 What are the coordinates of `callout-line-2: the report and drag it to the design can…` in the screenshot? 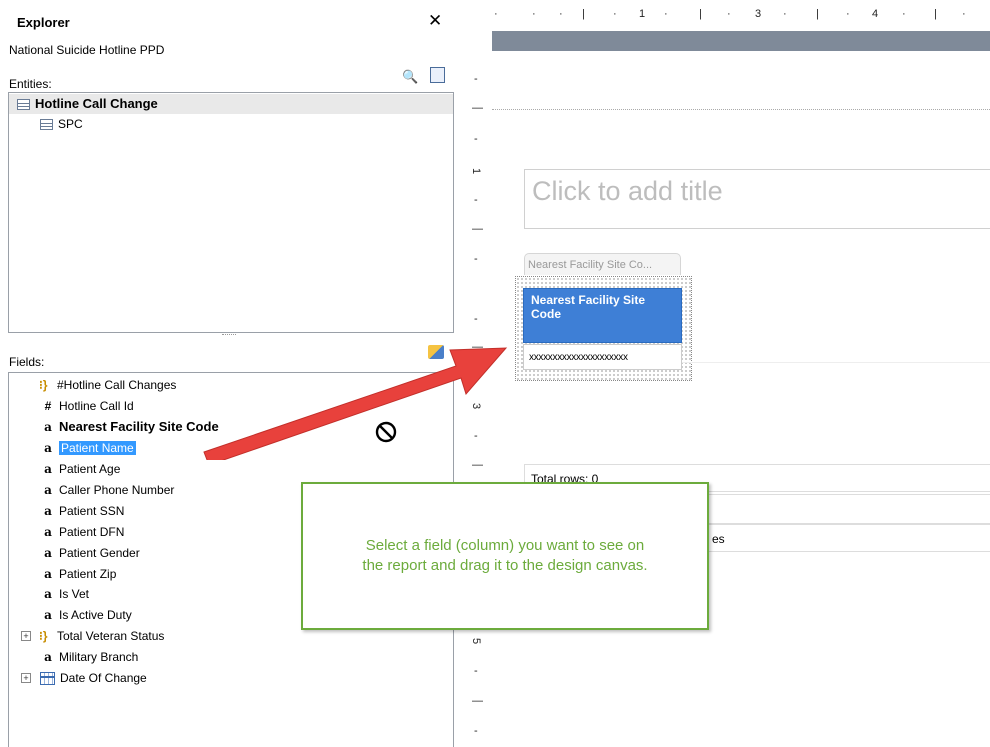 It's located at (505, 565).